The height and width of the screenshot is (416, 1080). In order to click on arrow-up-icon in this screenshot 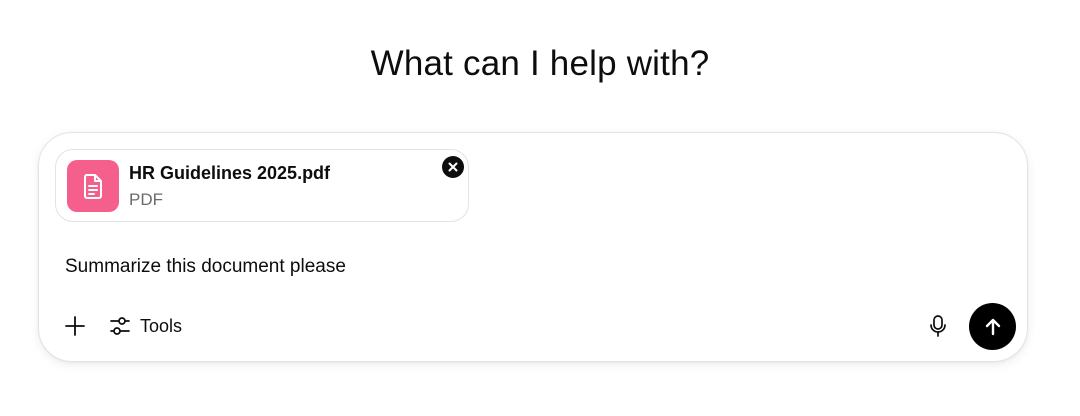, I will do `click(992, 326)`.